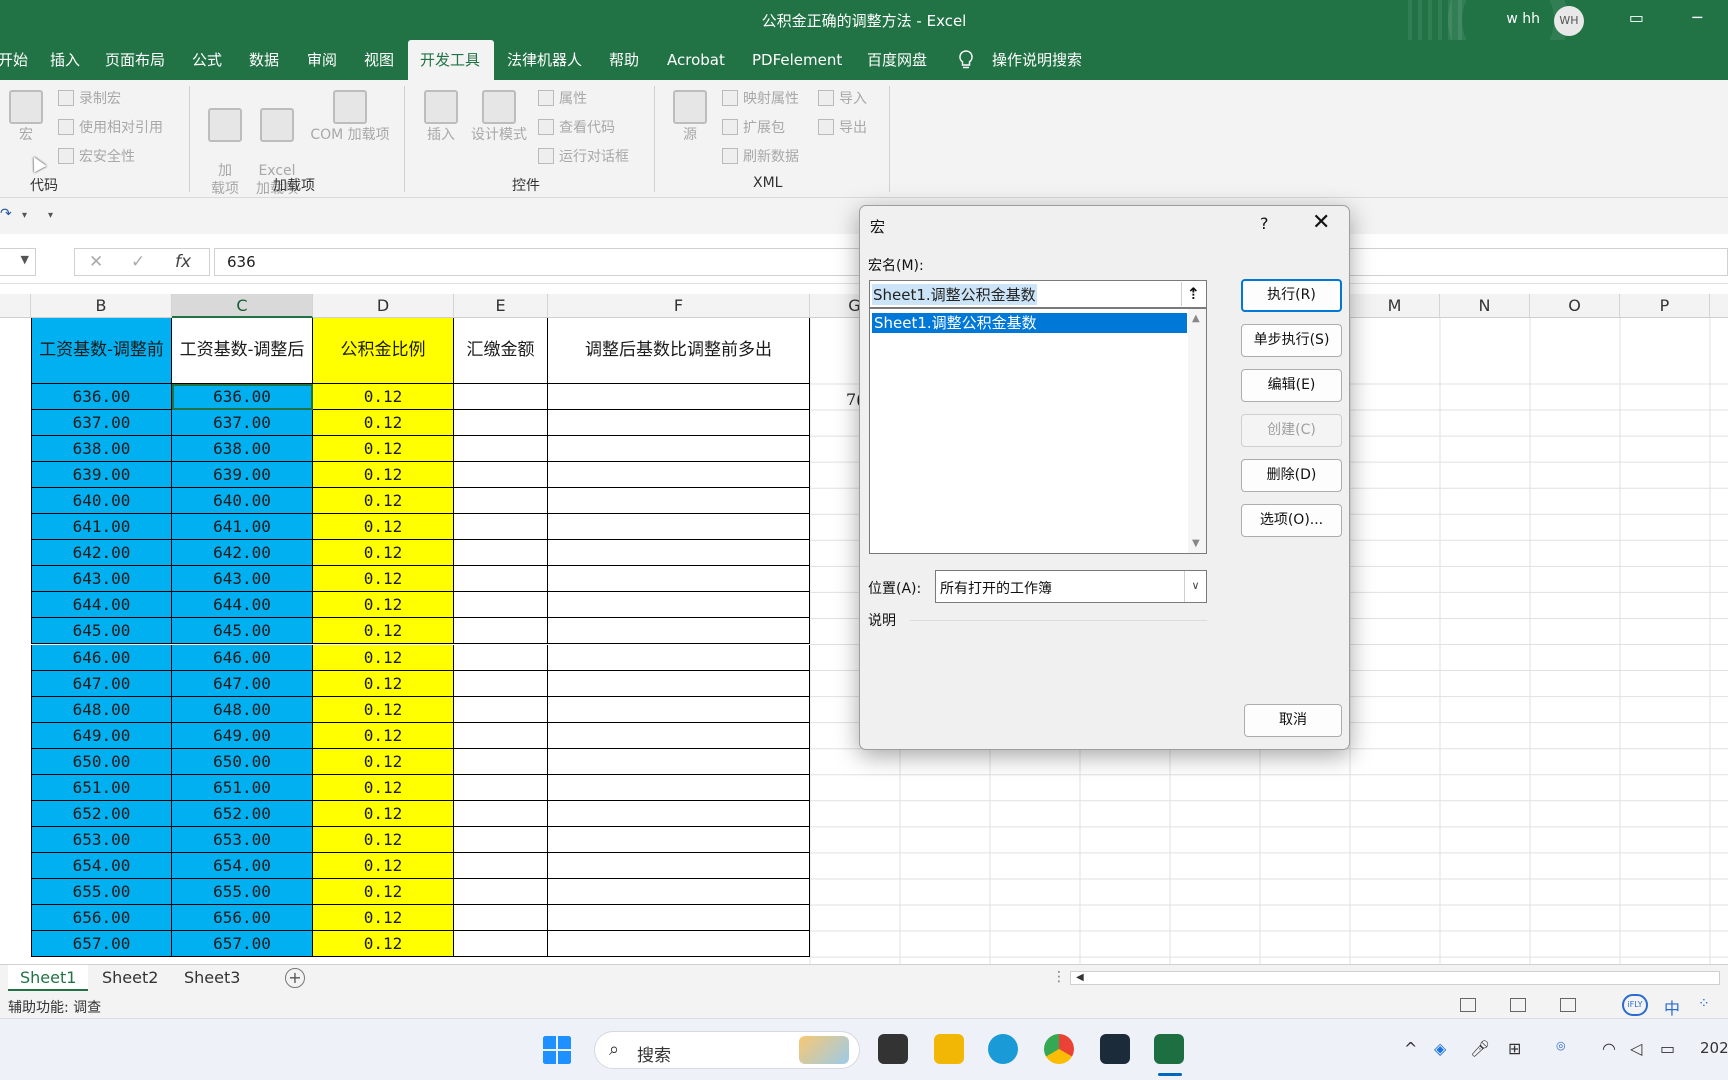 This screenshot has height=1080, width=1728. Describe the element at coordinates (1514, 1048) in the screenshot. I see `ime-tray-icon: ⊞` at that location.